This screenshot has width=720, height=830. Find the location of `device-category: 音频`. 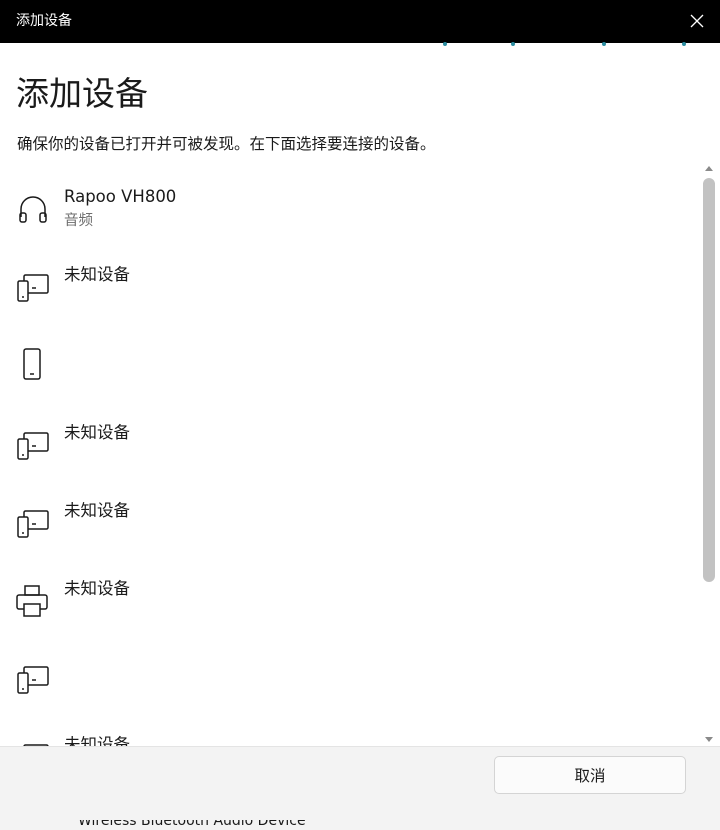

device-category: 音频 is located at coordinates (78, 221).